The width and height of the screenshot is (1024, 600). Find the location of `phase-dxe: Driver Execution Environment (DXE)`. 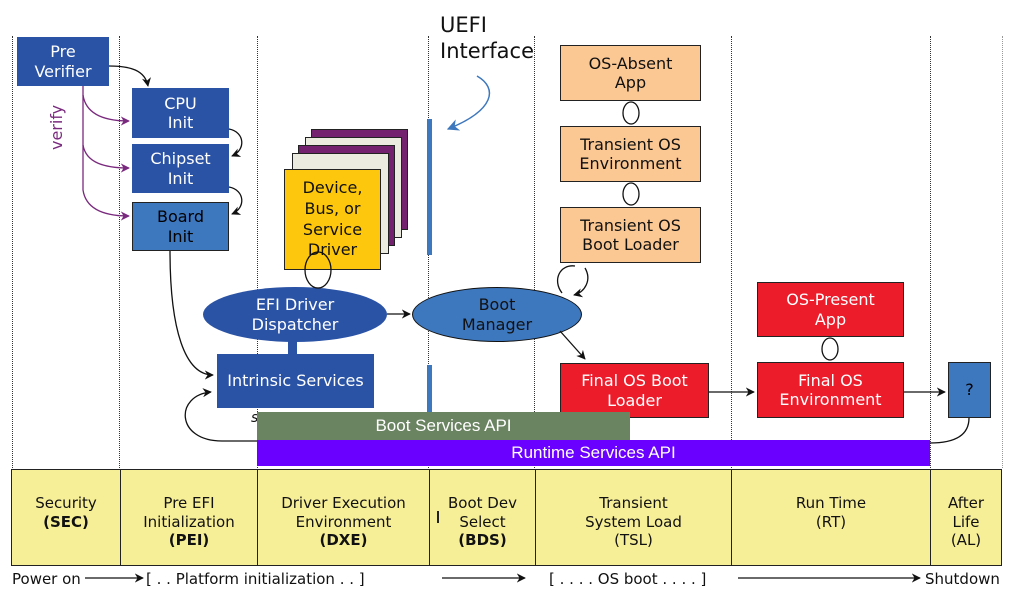

phase-dxe: Driver Execution Environment (DXE) is located at coordinates (344, 517).